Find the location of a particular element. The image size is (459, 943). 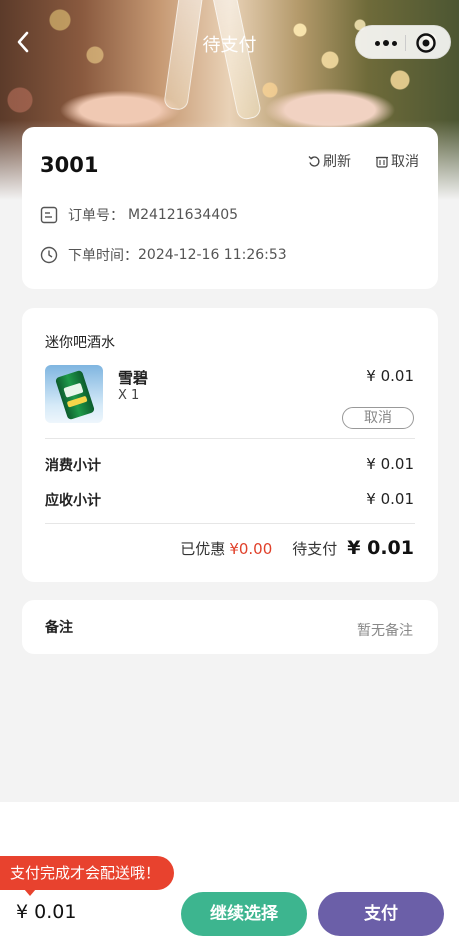

close-miniprogram-button is located at coordinates (426, 43).